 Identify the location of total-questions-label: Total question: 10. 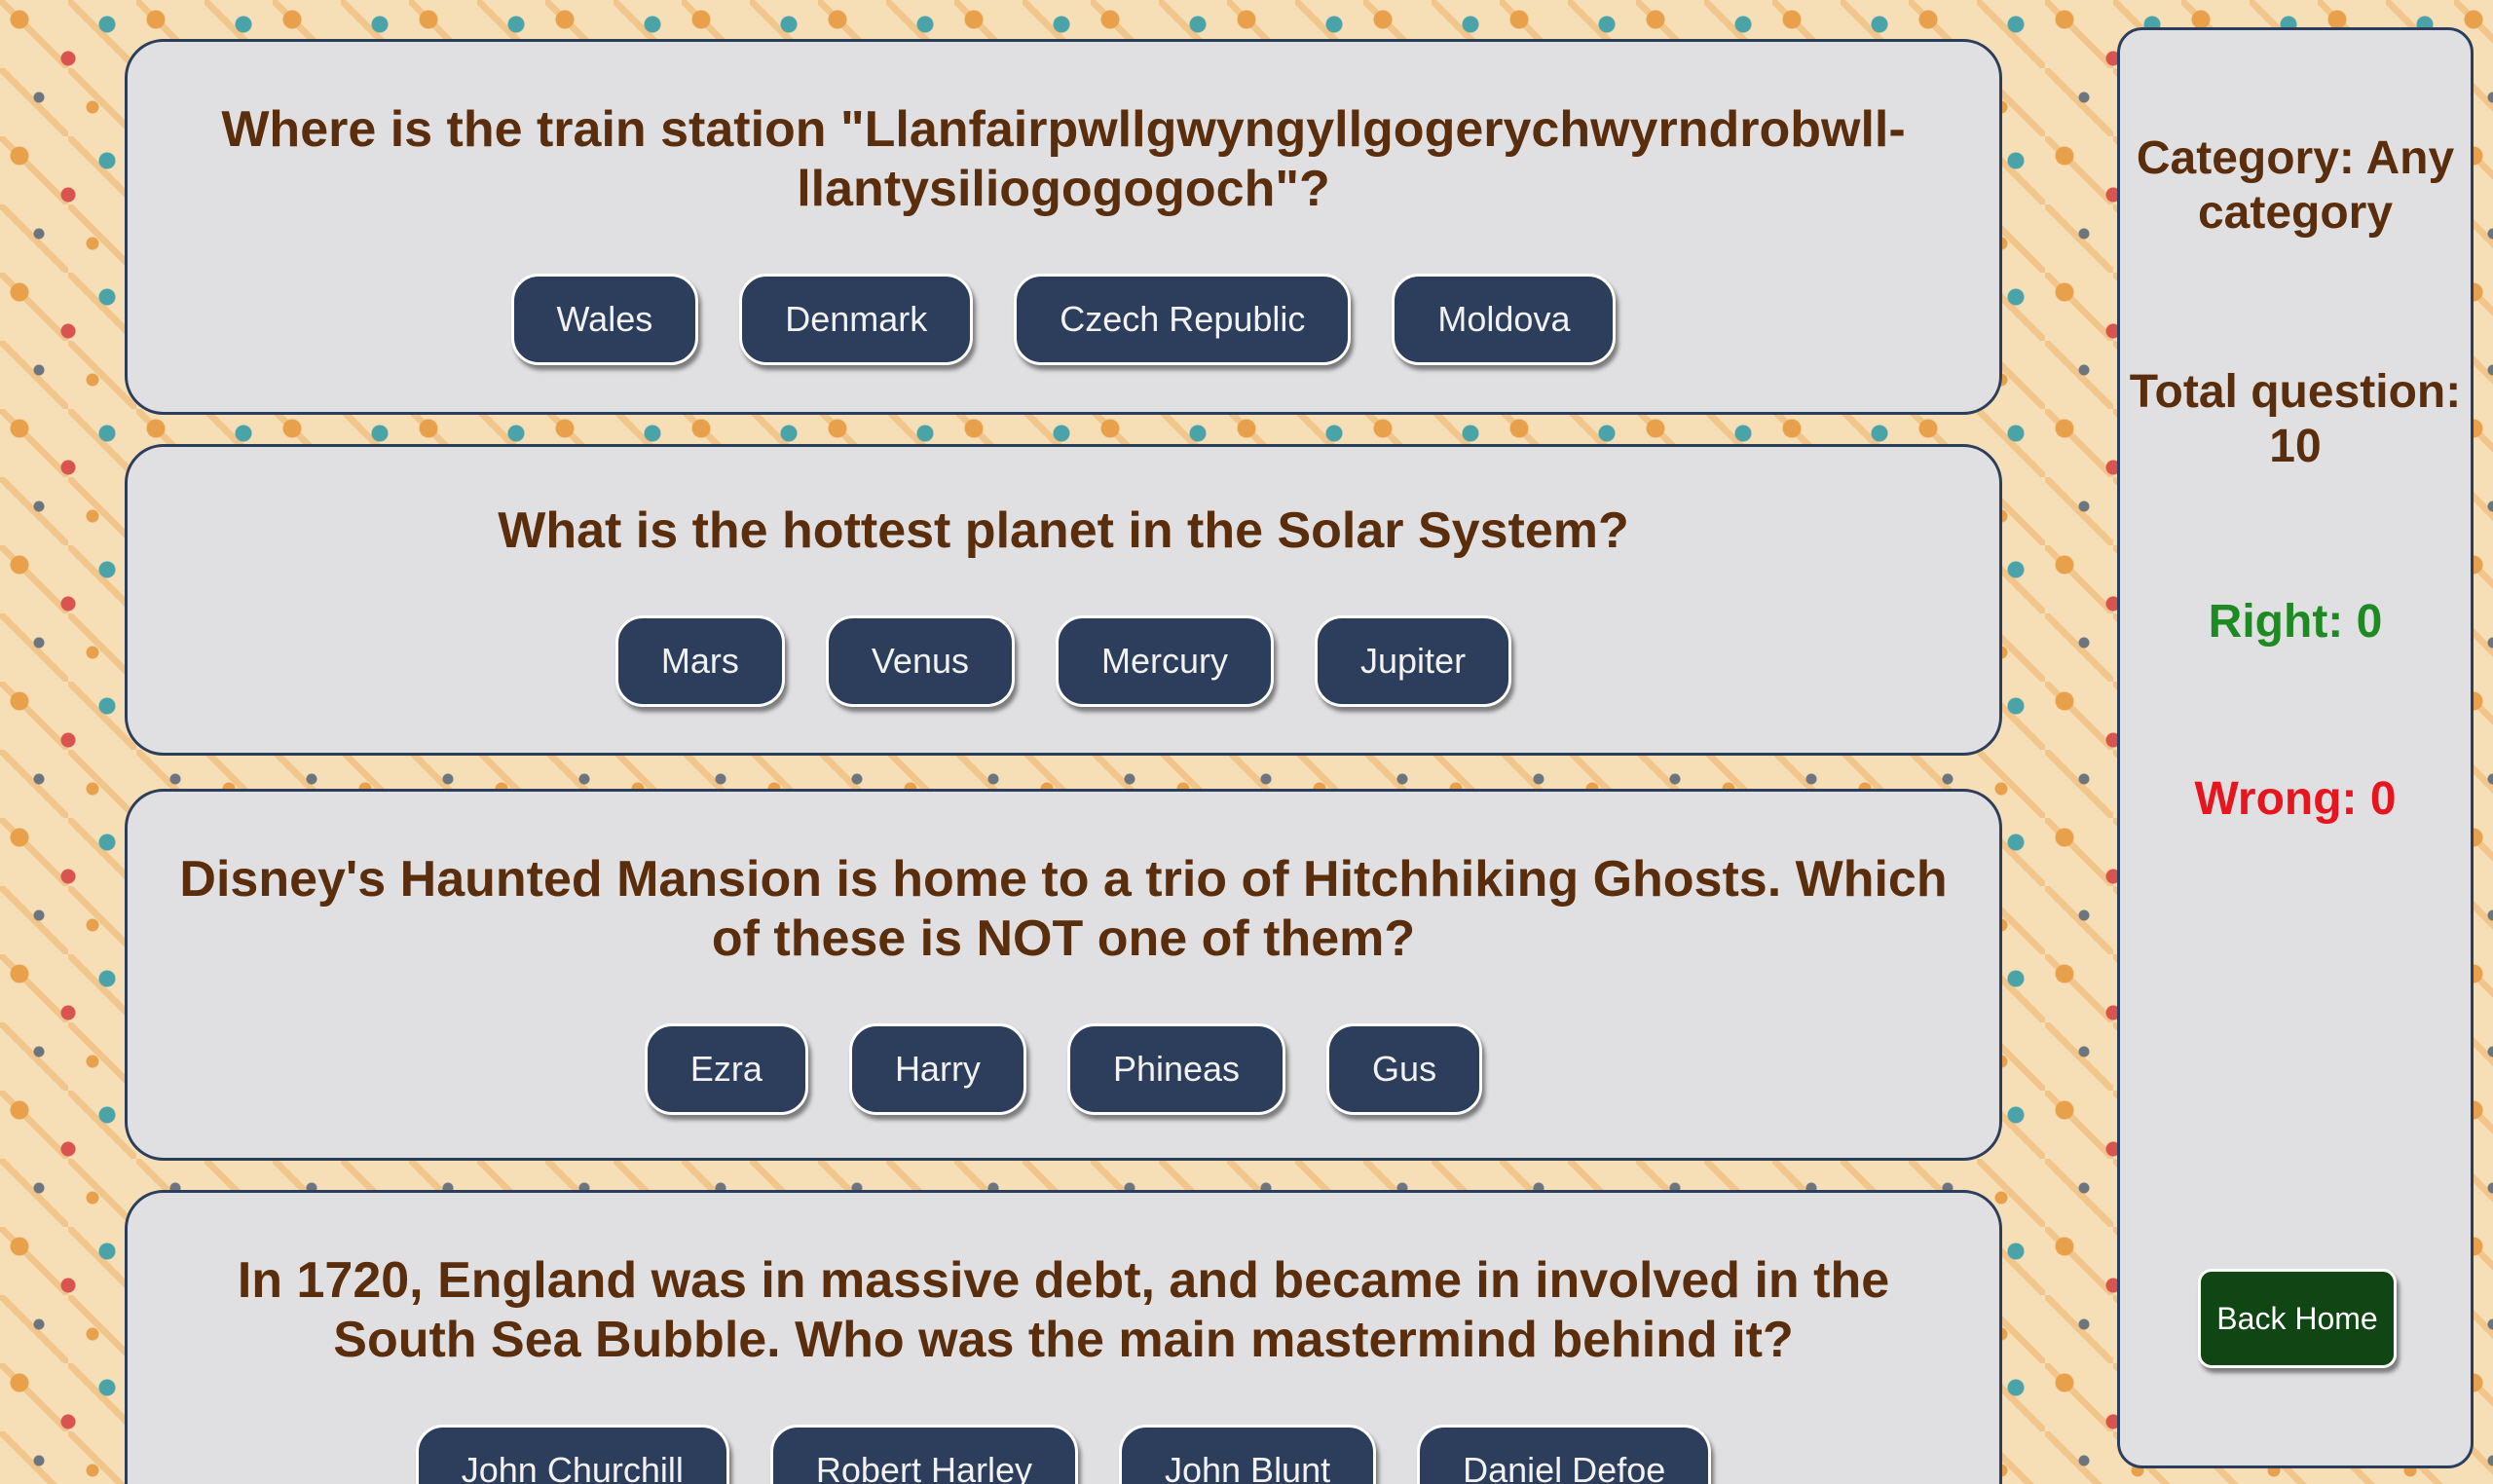
(2296, 419).